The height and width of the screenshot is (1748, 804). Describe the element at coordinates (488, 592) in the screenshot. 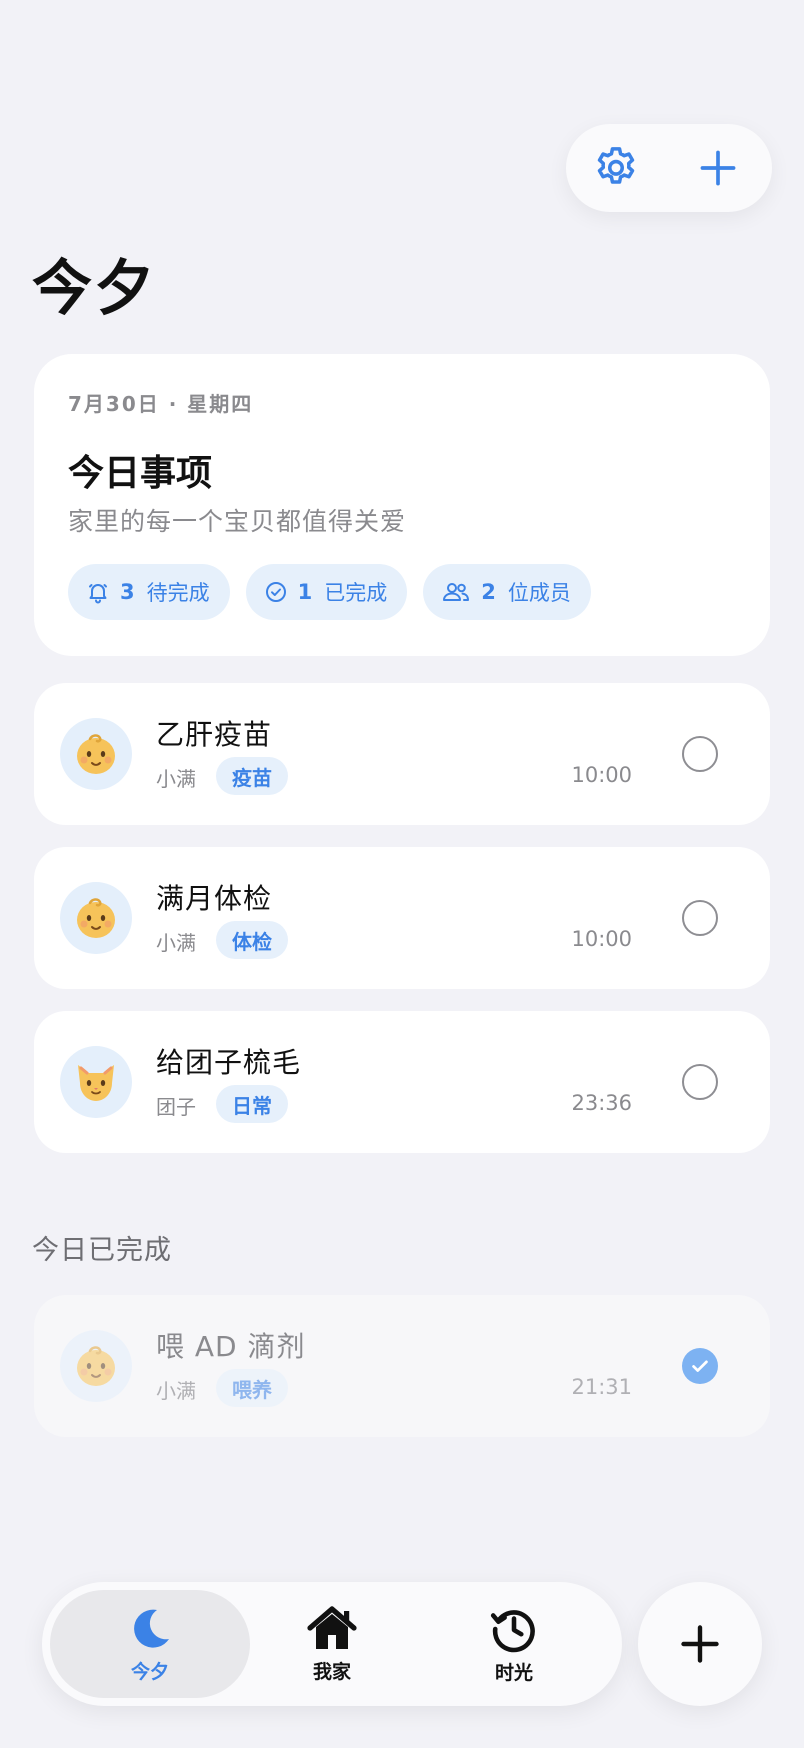

I see `members-count: 2` at that location.